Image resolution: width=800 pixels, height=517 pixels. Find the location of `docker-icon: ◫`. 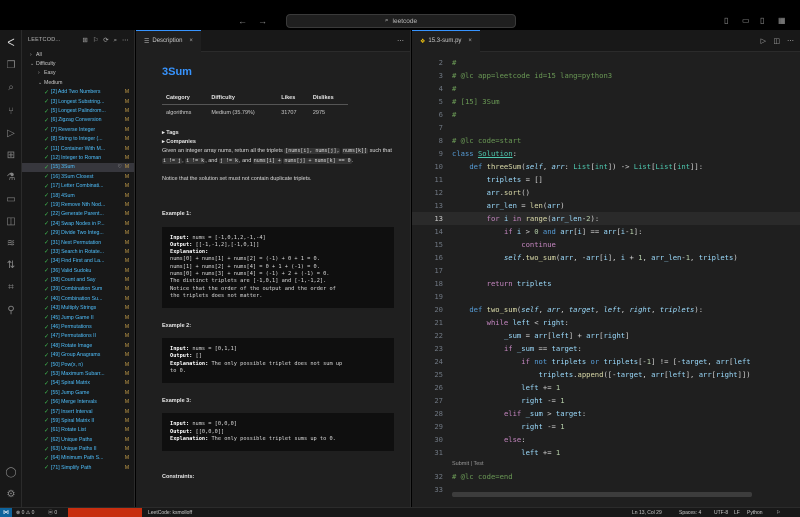

docker-icon: ◫ is located at coordinates (11, 222).